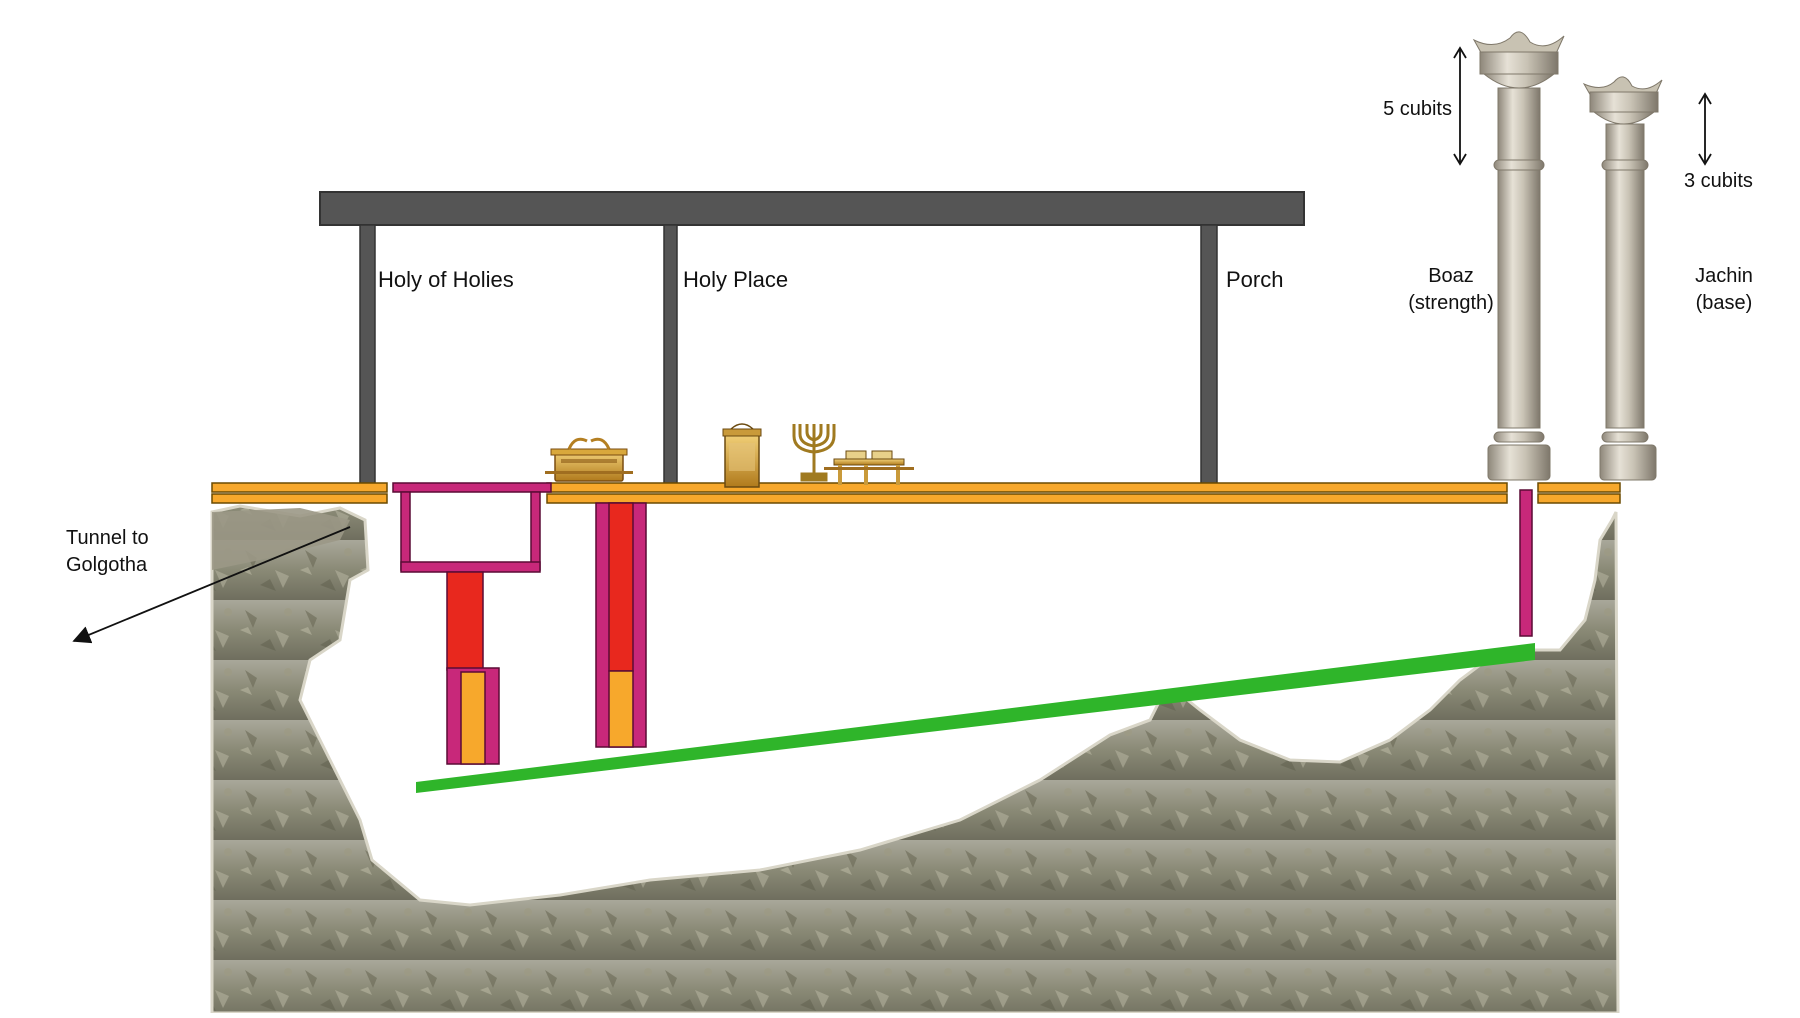 Image resolution: width=1800 pixels, height=1018 pixels. Describe the element at coordinates (1622, 278) in the screenshot. I see `pillar-jachin` at that location.